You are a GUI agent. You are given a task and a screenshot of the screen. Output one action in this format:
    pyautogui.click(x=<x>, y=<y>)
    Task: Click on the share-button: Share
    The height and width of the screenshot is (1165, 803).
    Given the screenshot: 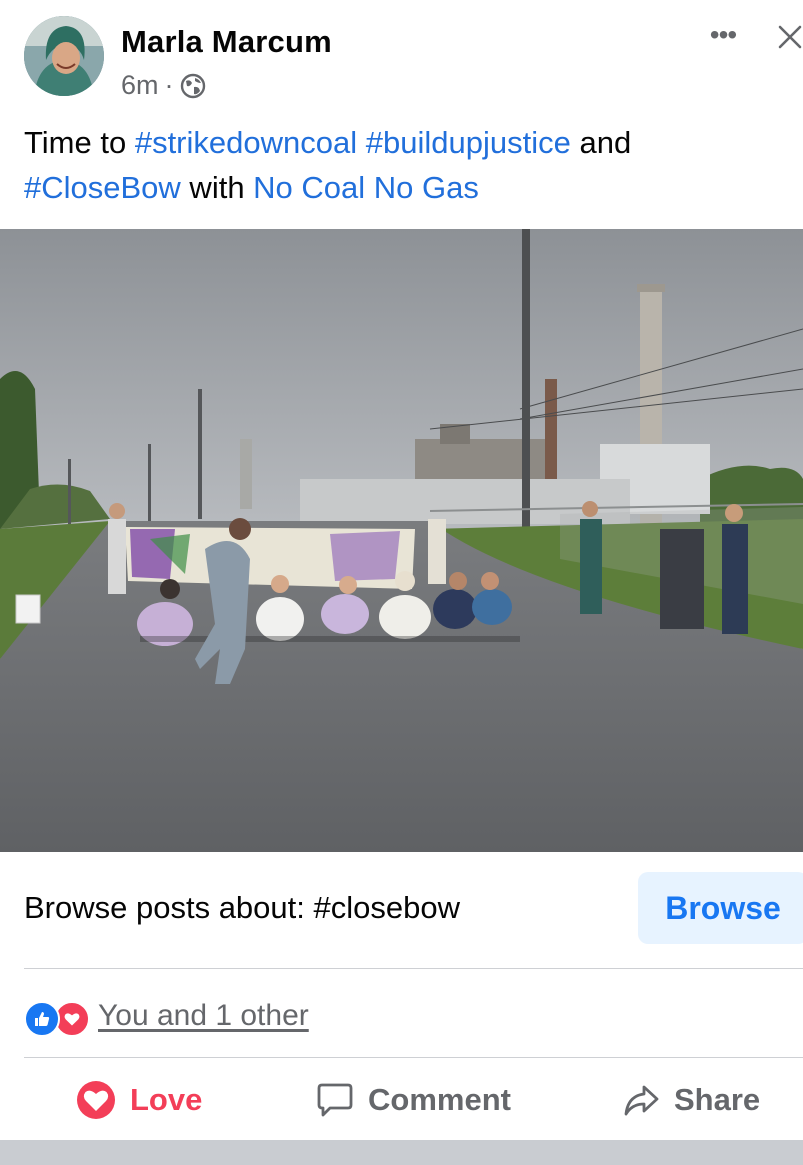 What is the action you would take?
    pyautogui.click(x=691, y=1100)
    